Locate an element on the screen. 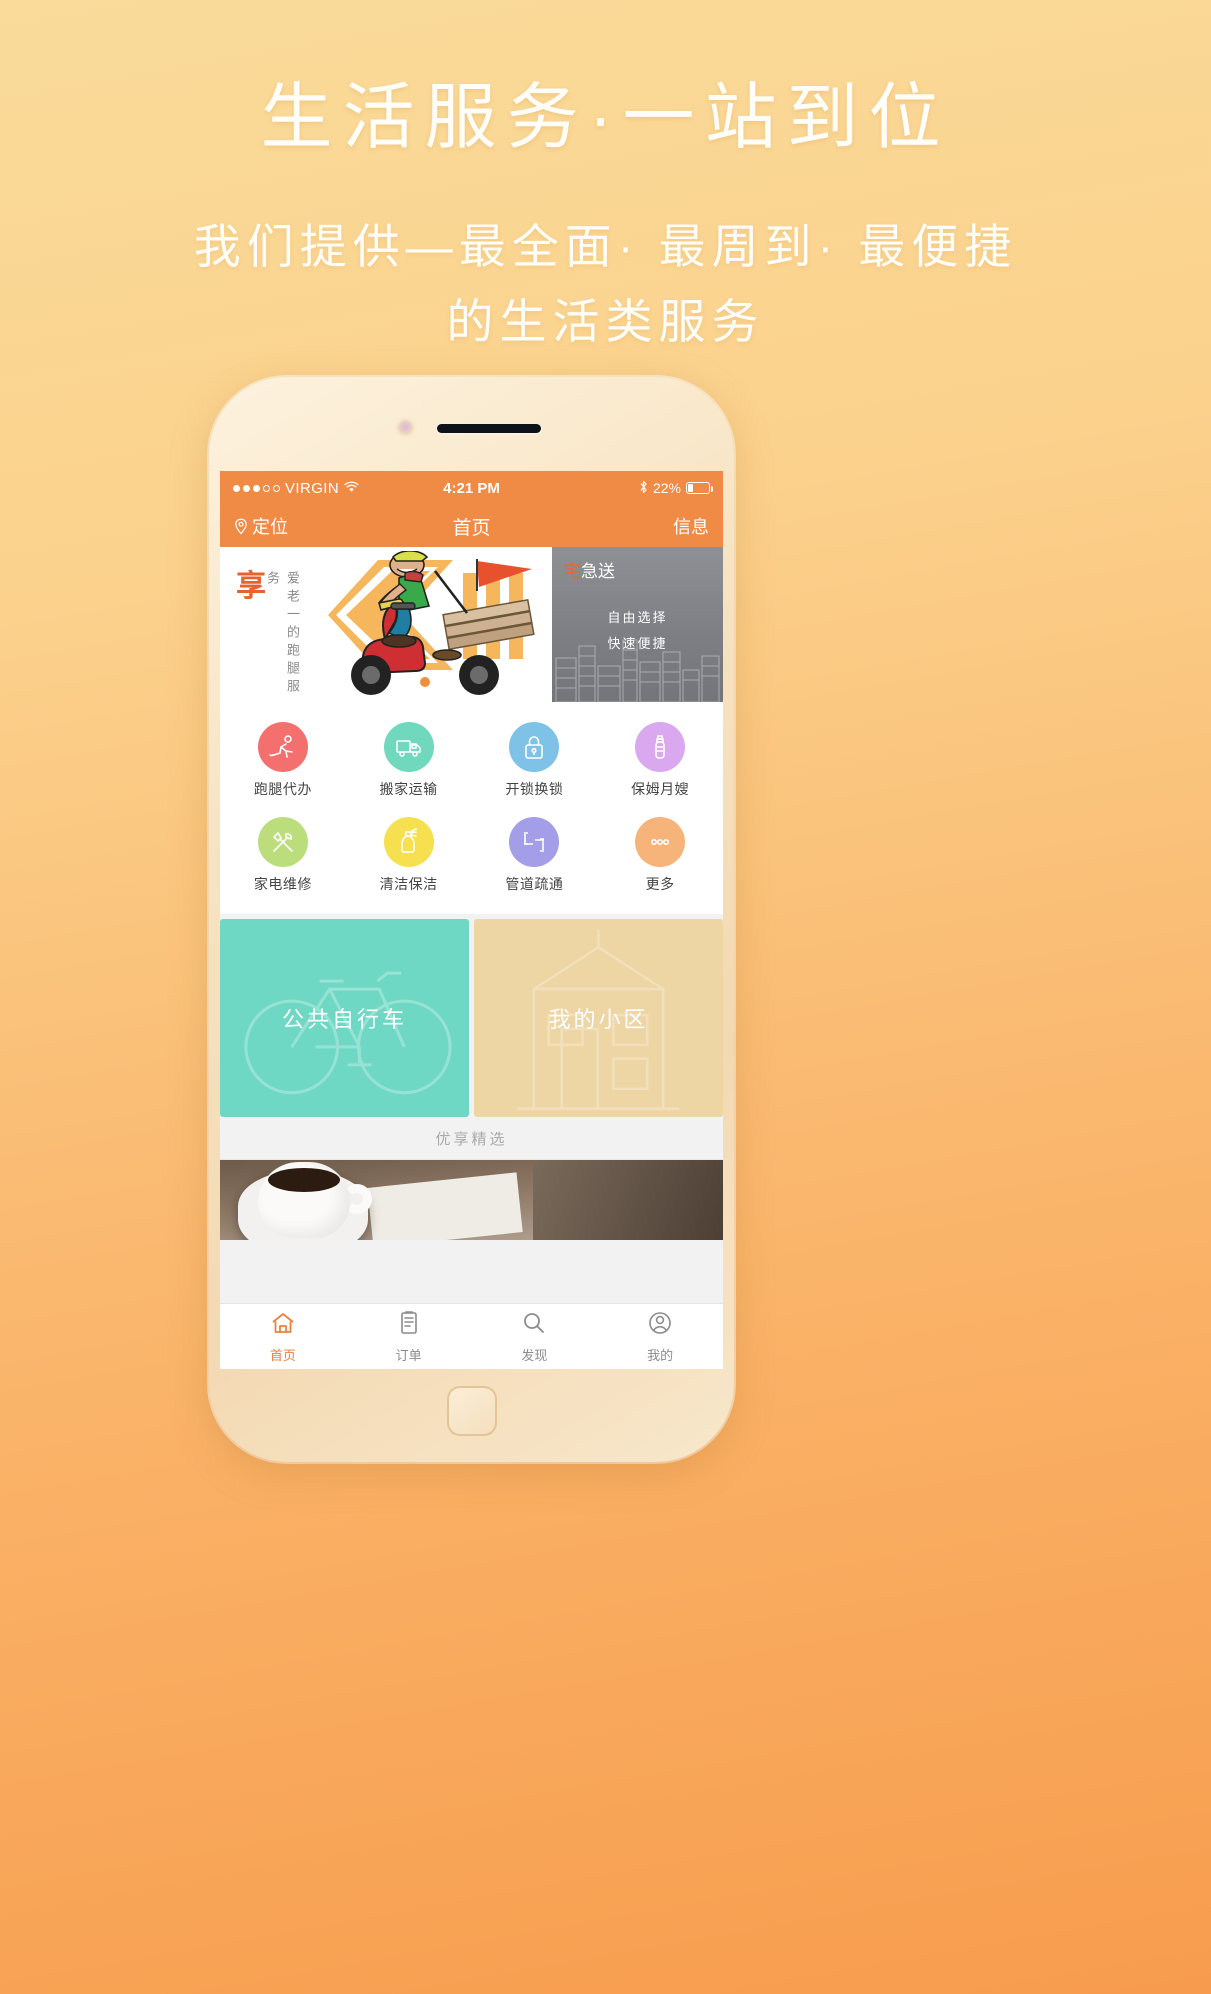 This screenshot has width=1211, height=1994. order-list-icon is located at coordinates (409, 1325).